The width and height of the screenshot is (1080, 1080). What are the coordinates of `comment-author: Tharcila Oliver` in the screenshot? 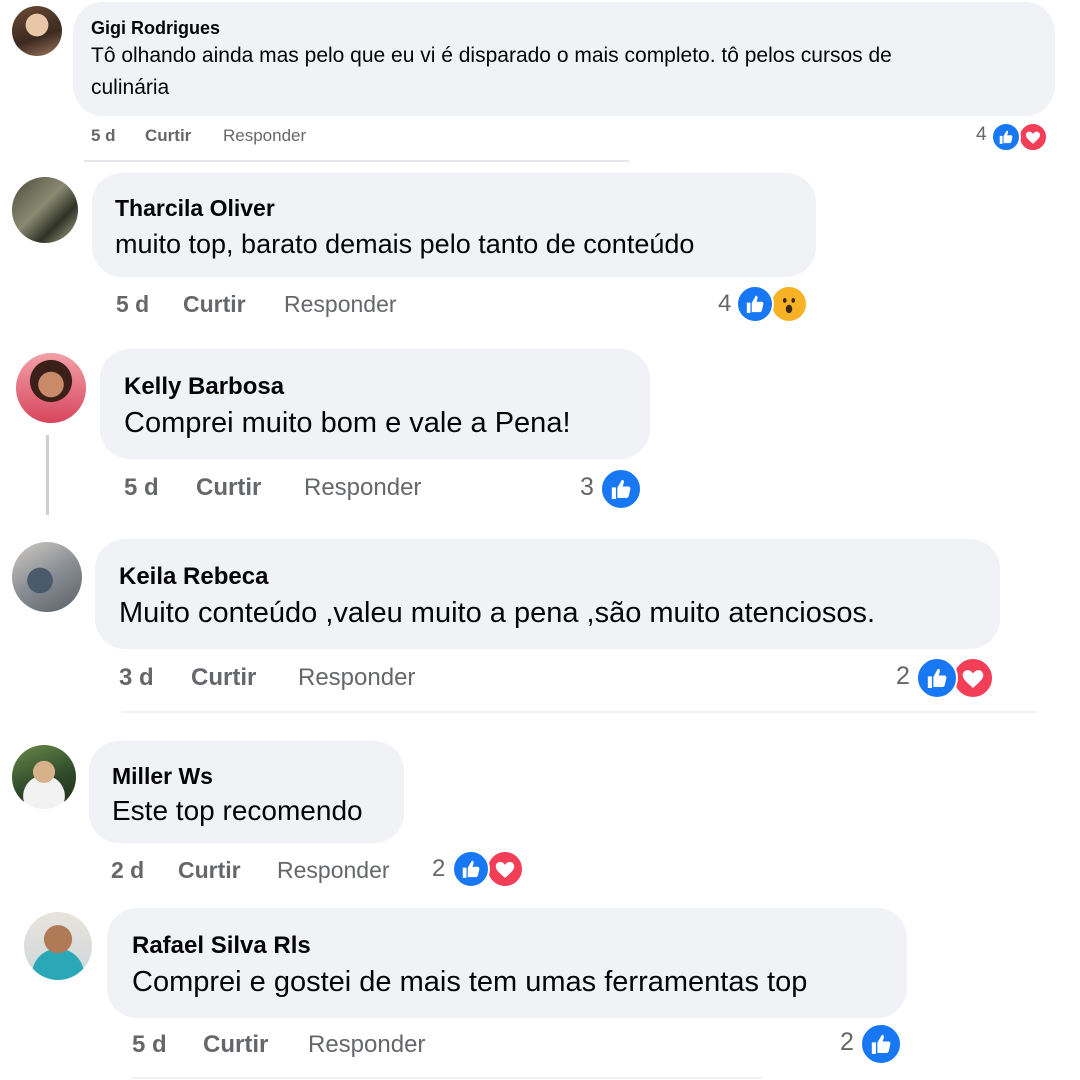 It's located at (195, 208).